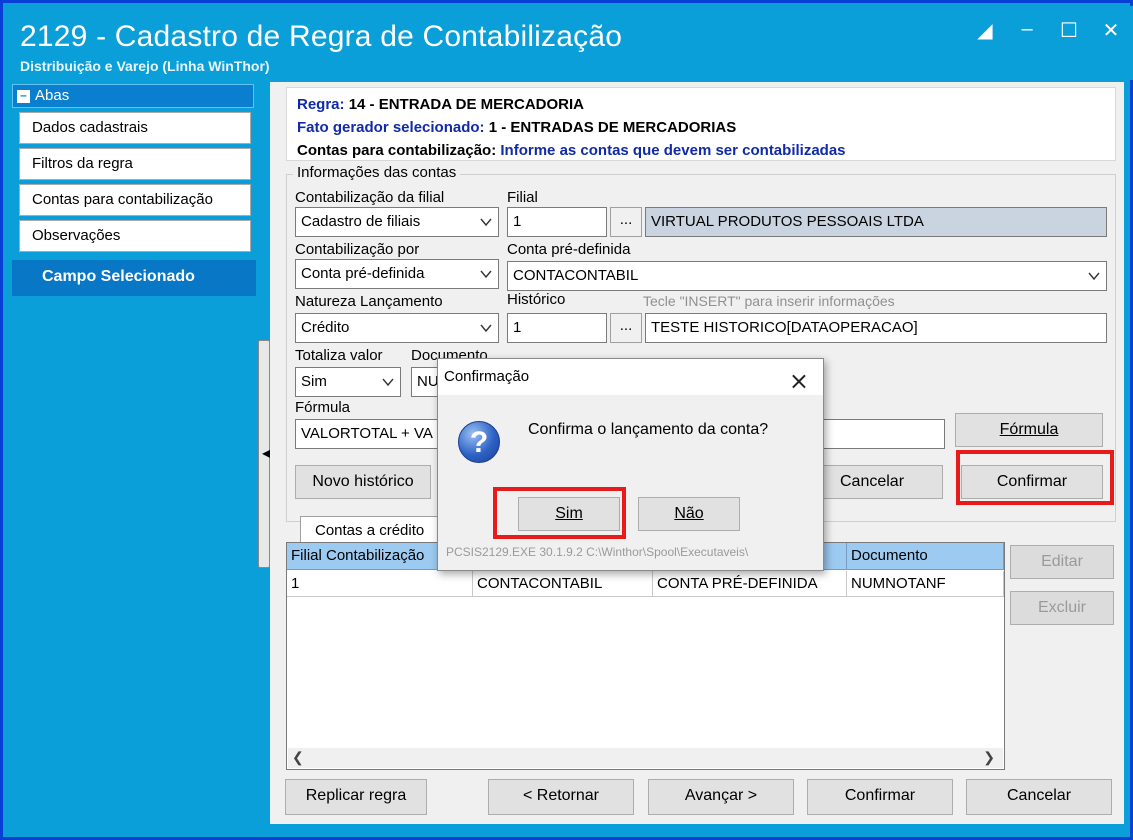  Describe the element at coordinates (314, 381) in the screenshot. I see `totaliza-value: Sim` at that location.